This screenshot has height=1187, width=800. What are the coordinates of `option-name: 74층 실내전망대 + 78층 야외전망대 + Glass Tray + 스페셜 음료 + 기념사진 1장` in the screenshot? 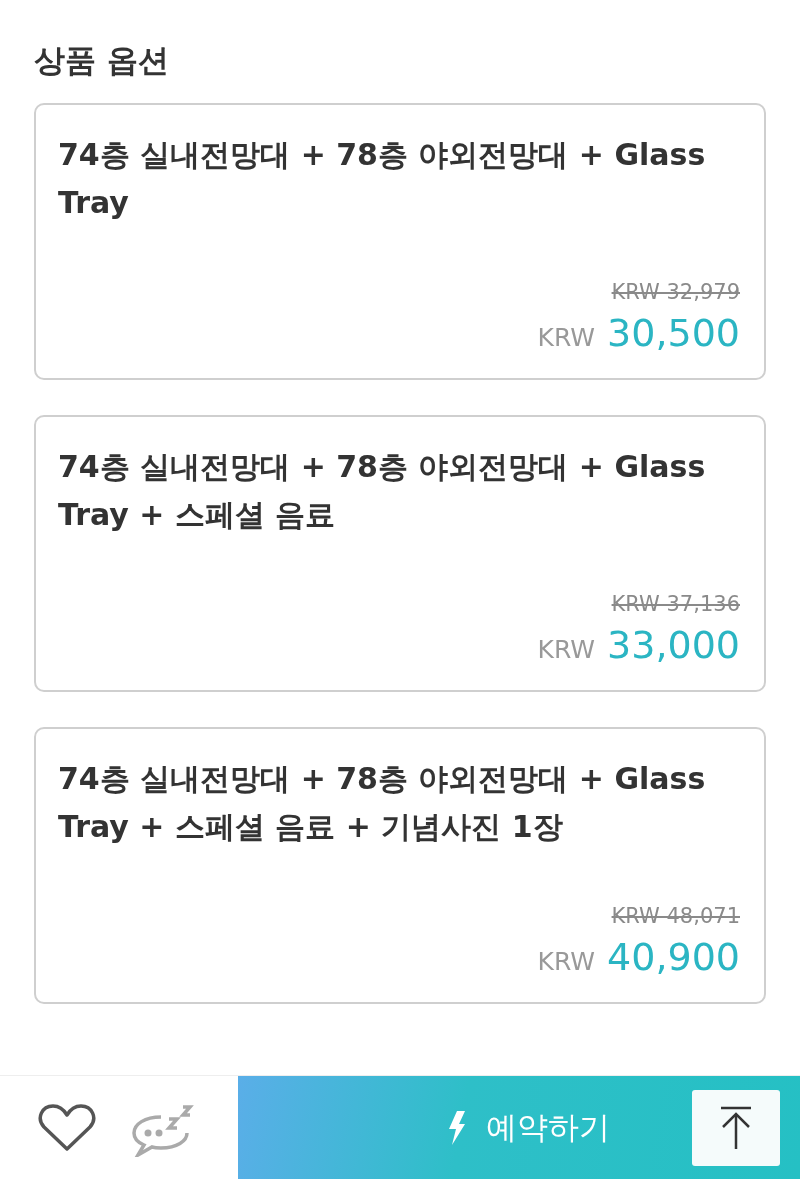 It's located at (382, 803).